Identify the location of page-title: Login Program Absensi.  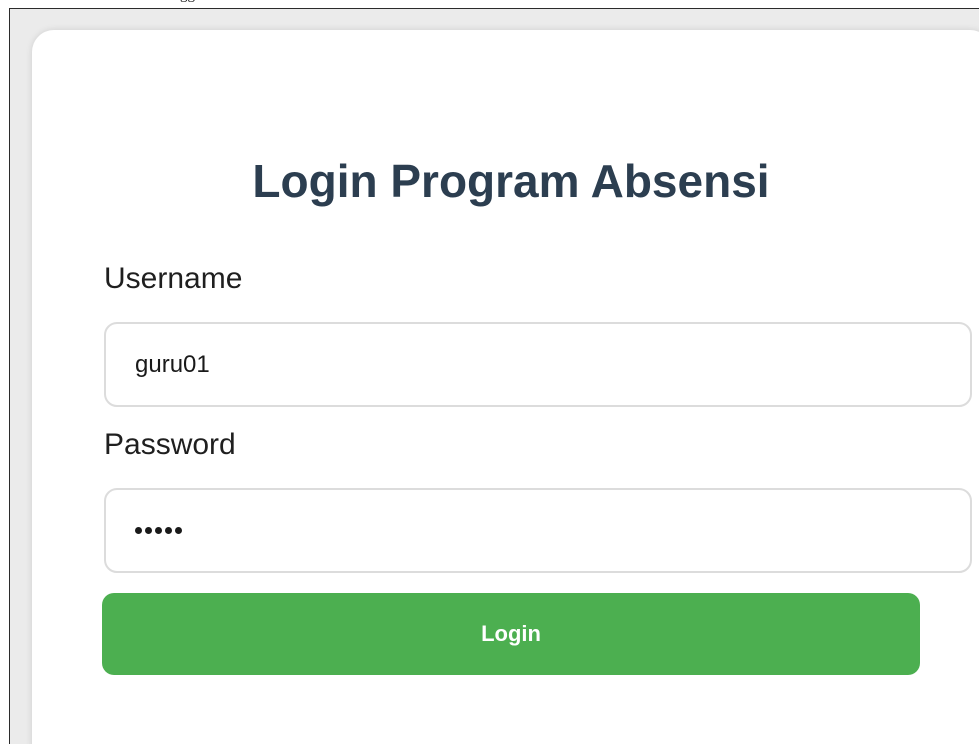
(511, 181).